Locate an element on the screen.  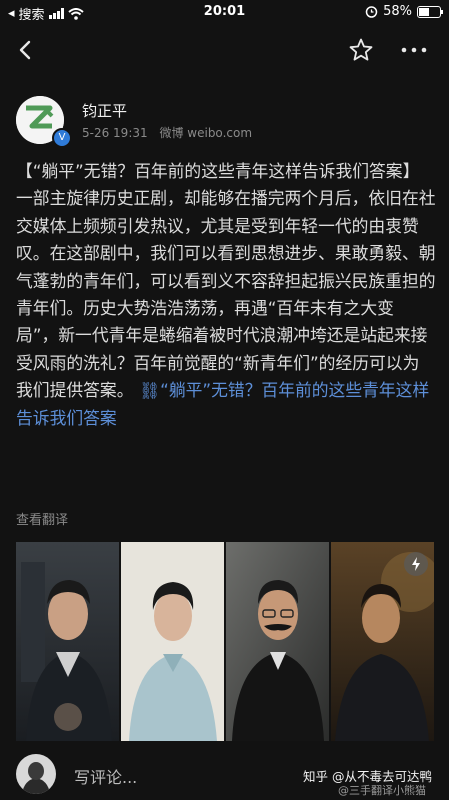
nav-bar is located at coordinates (224, 50).